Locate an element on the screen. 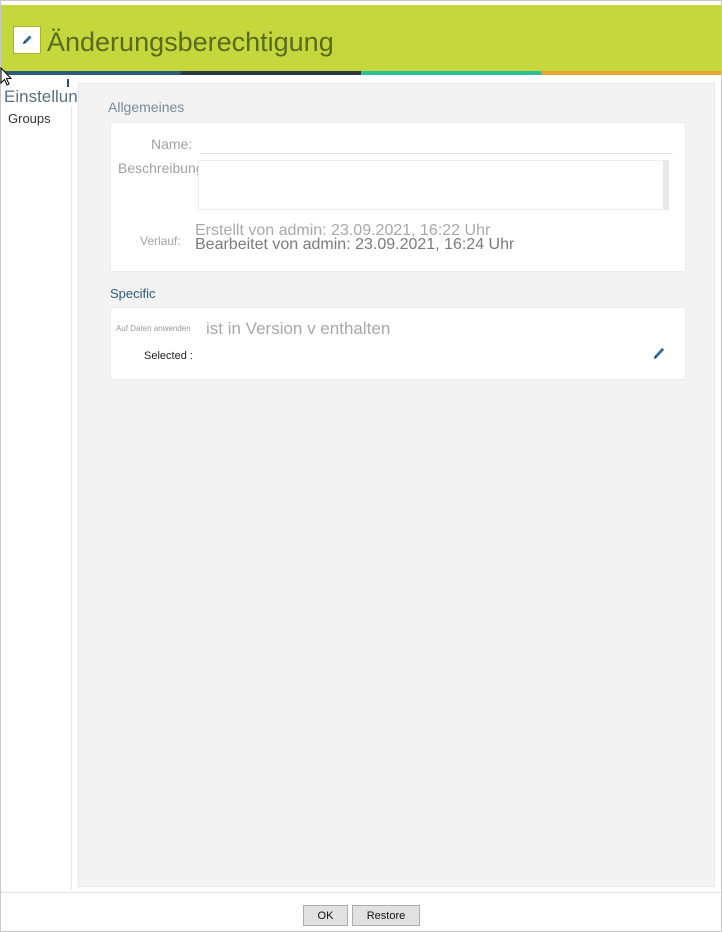  tab-indicator is located at coordinates (68, 83).